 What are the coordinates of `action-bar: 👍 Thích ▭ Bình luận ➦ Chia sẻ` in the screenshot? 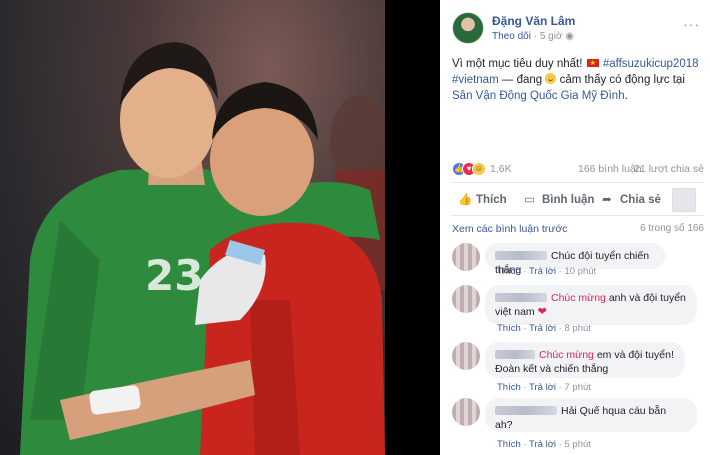 It's located at (578, 199).